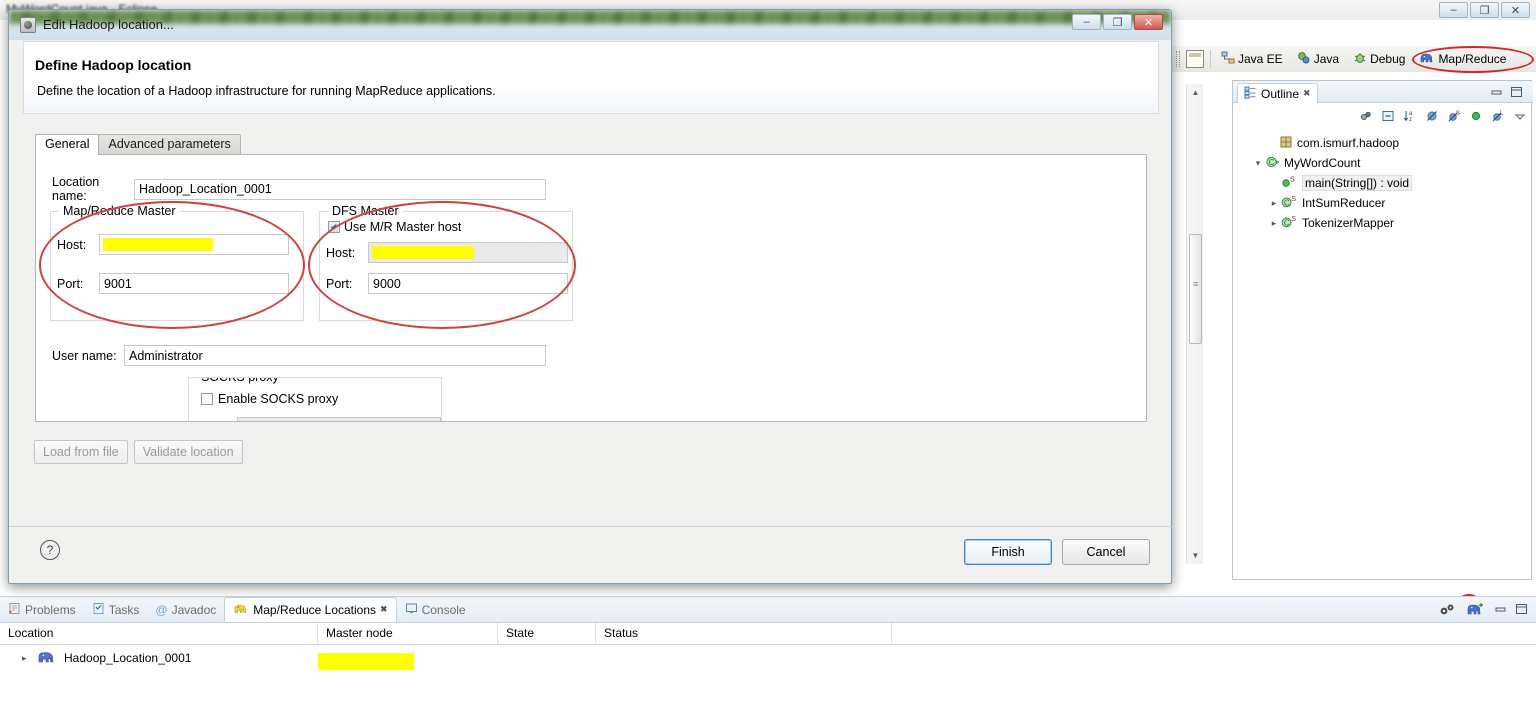  Describe the element at coordinates (1516, 92) in the screenshot. I see `outline-maximize-button` at that location.